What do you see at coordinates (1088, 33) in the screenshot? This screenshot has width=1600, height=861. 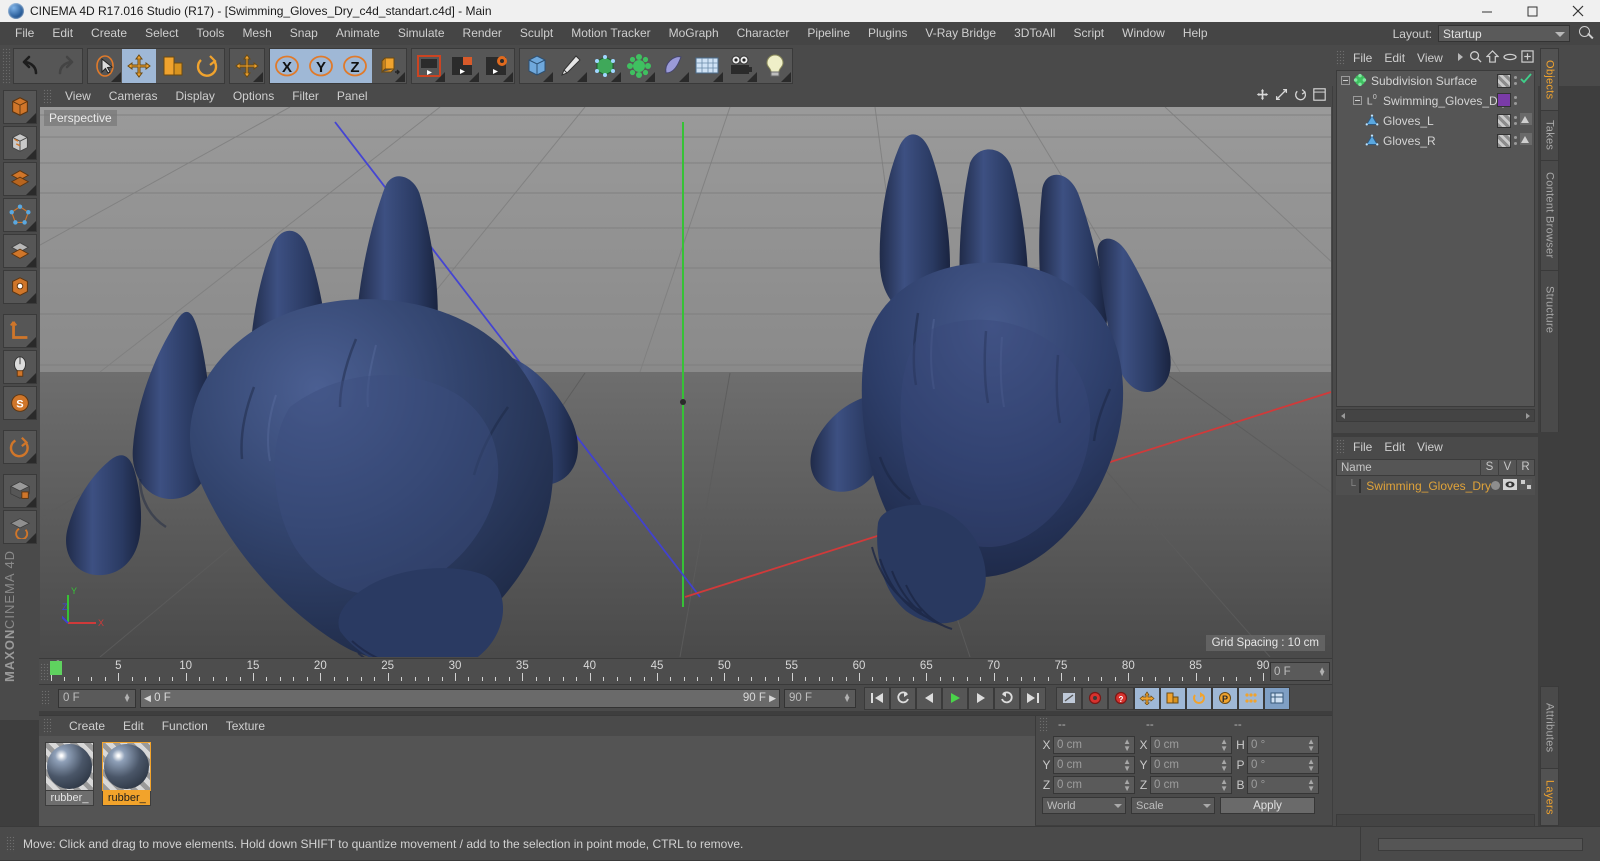 I see `menu-script: Script` at bounding box center [1088, 33].